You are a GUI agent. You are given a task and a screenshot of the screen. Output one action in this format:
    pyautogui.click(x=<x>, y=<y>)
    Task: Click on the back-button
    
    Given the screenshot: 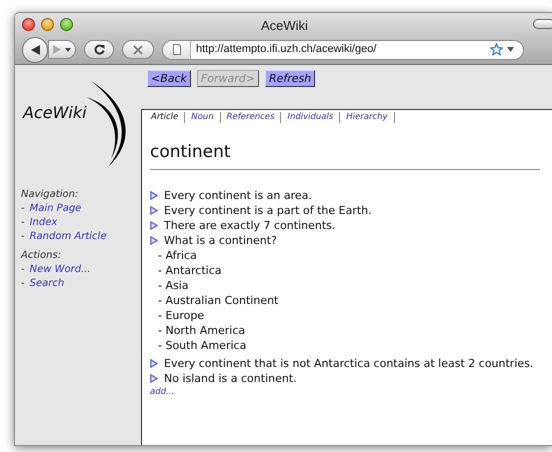 What is the action you would take?
    pyautogui.click(x=35, y=49)
    